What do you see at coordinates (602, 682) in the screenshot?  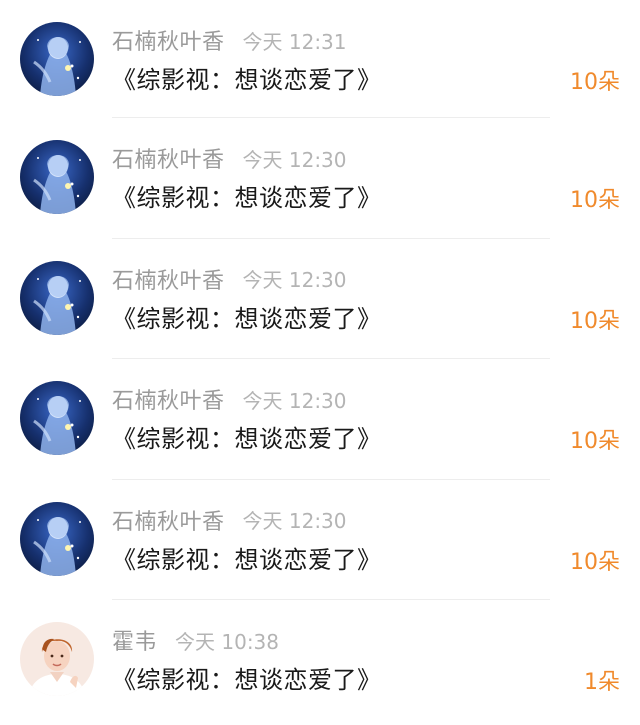 I see `flower-count: 1朵` at bounding box center [602, 682].